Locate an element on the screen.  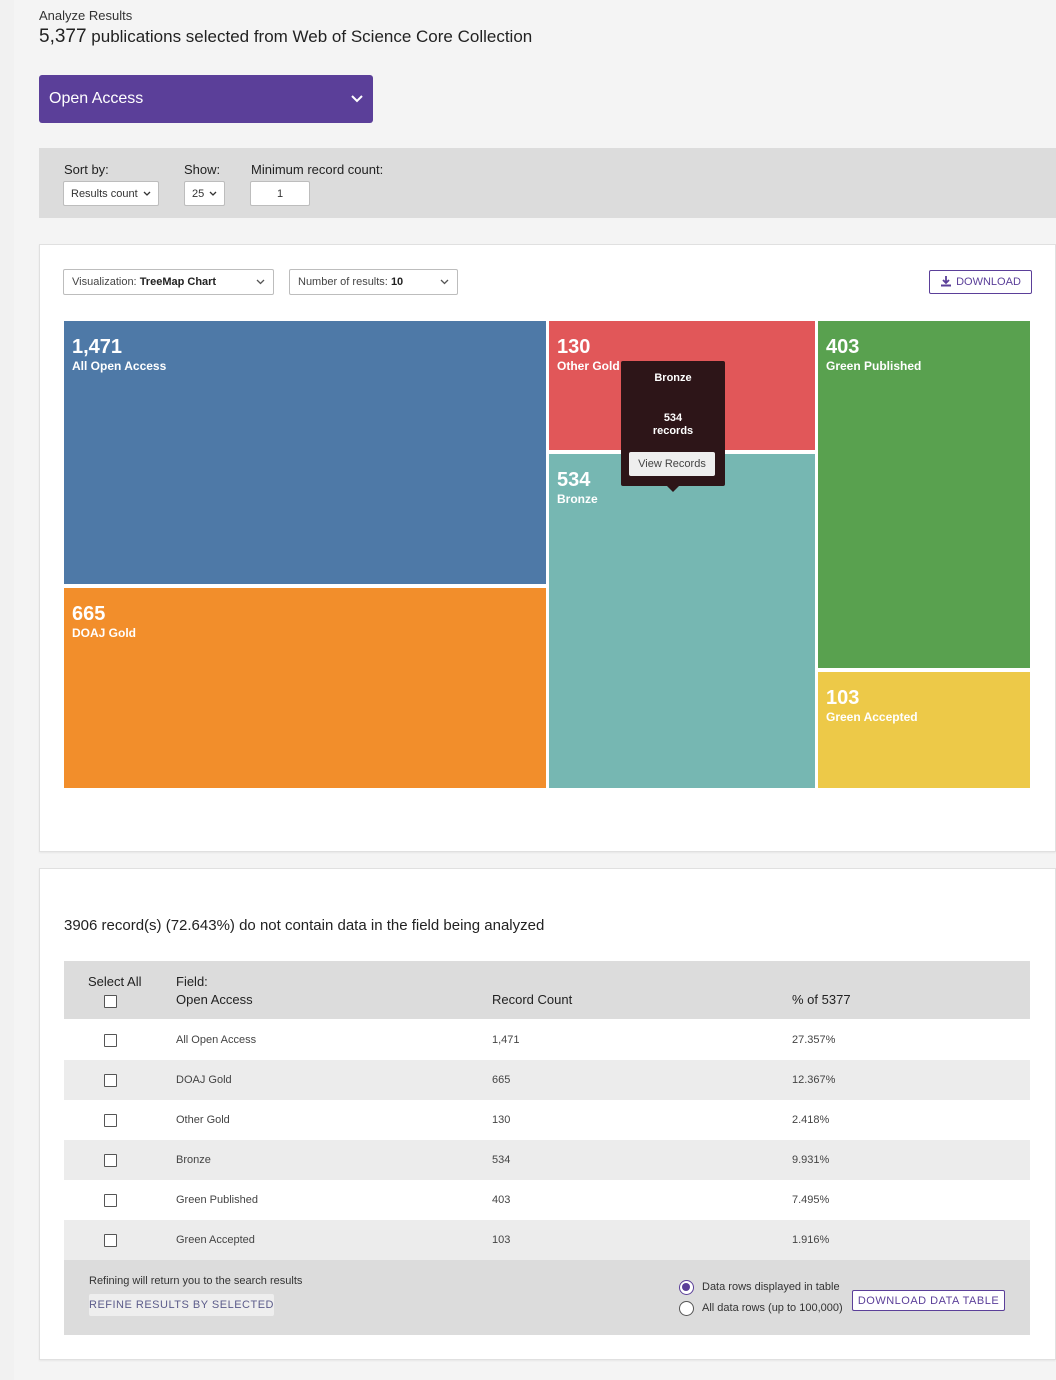
visualization-value: TreeMap Chart is located at coordinates (178, 282).